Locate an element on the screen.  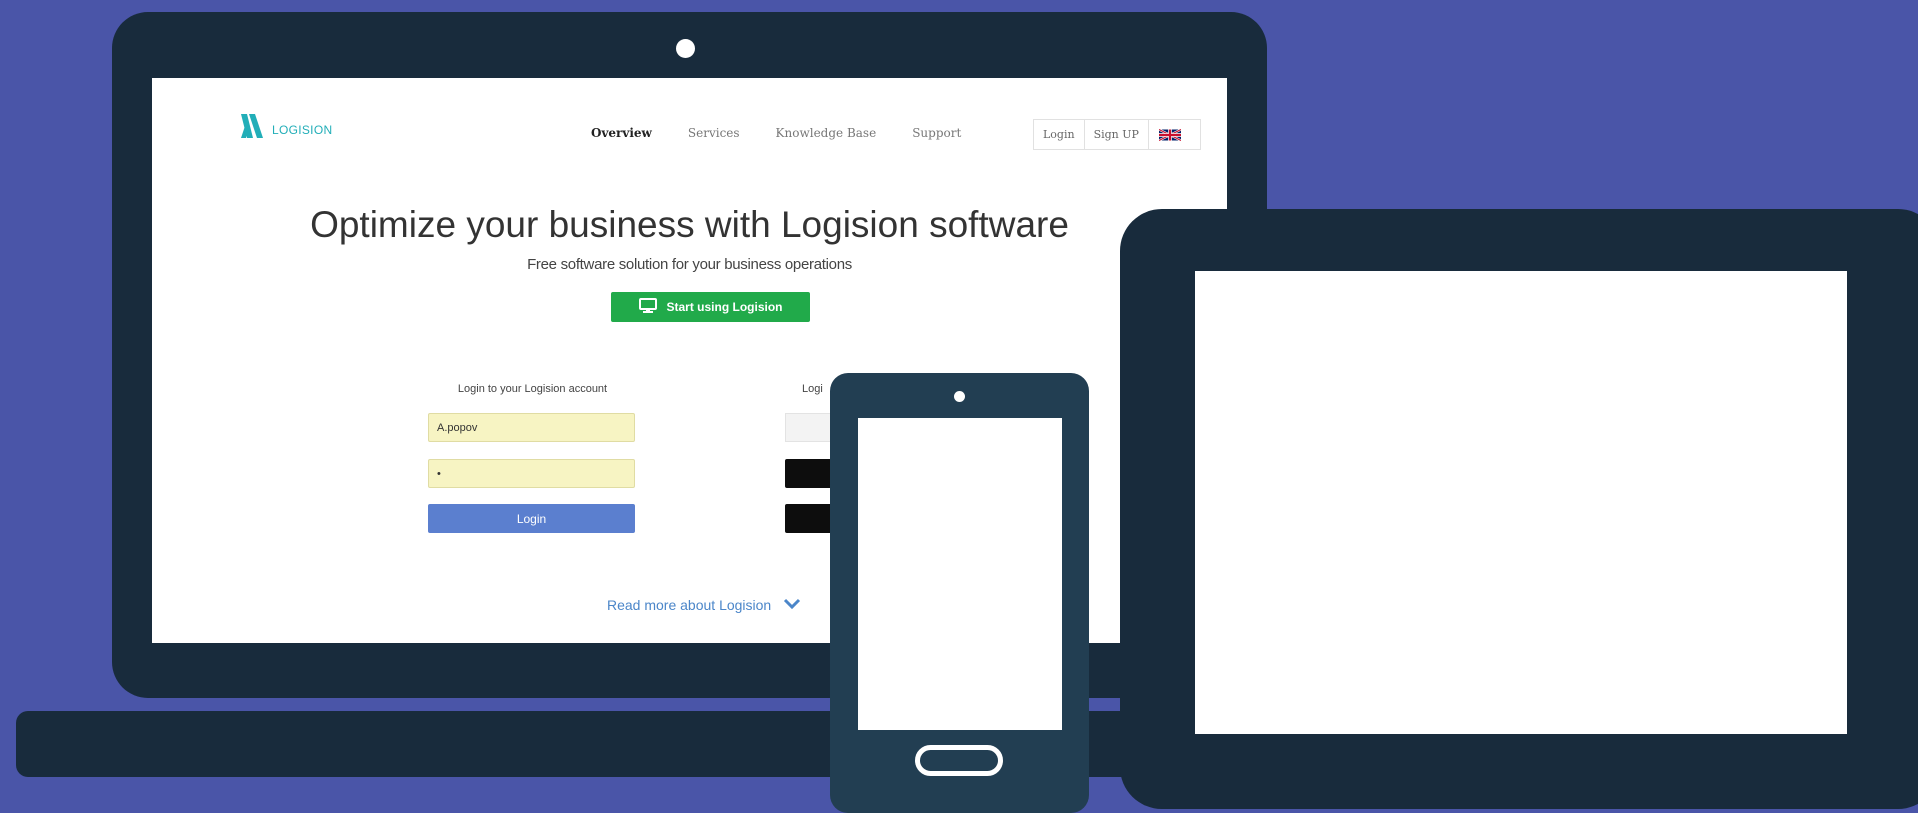
read-more-link: Read more about Logision is located at coordinates (704, 605).